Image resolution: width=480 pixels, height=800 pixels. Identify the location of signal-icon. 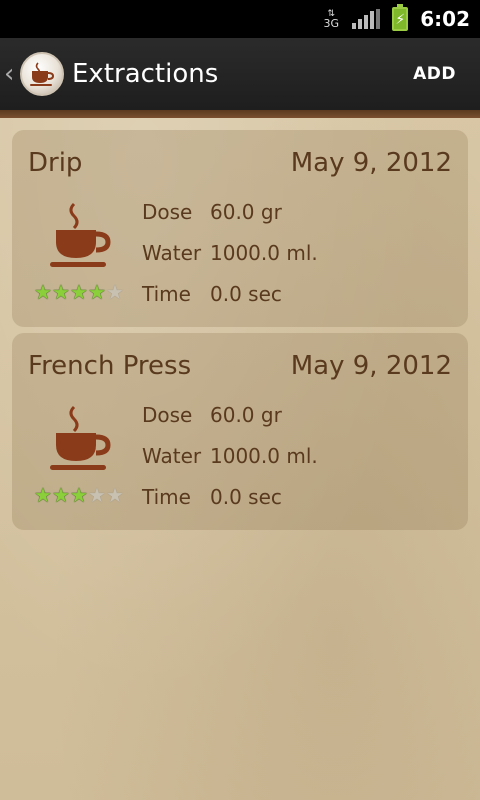
(366, 19).